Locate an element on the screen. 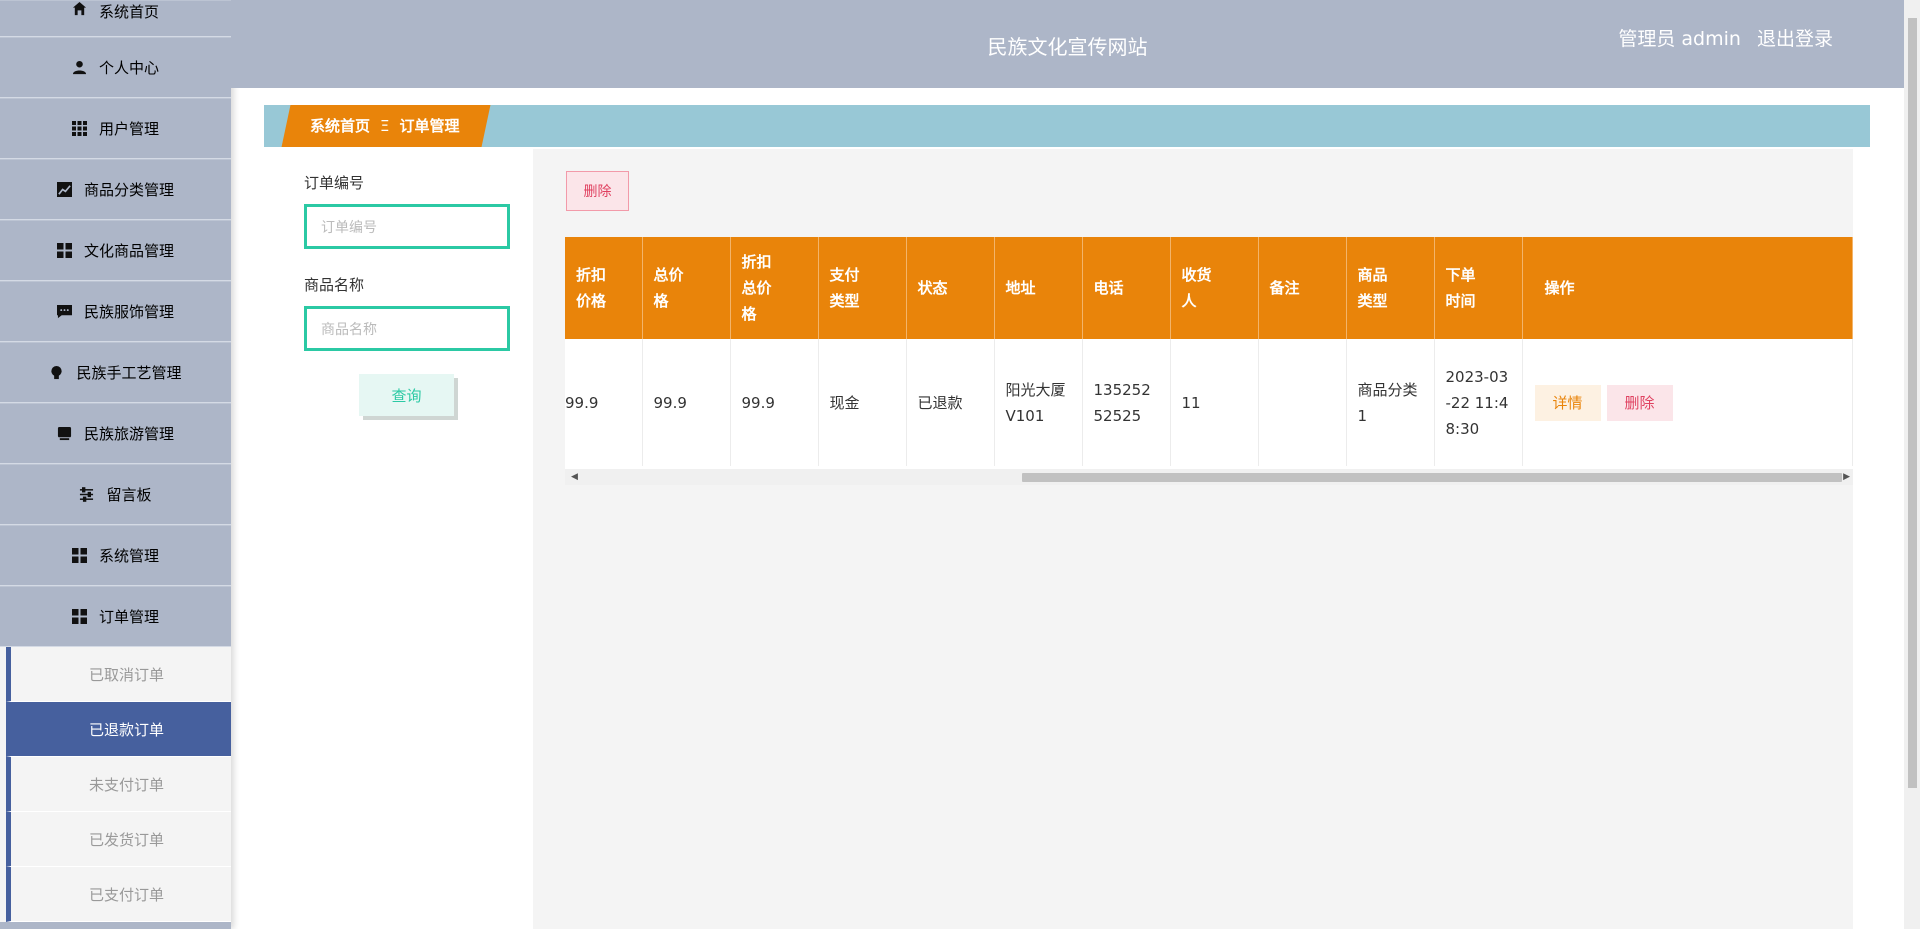 The height and width of the screenshot is (929, 1920). sidebar-item-label: 订单管理 is located at coordinates (128, 617).